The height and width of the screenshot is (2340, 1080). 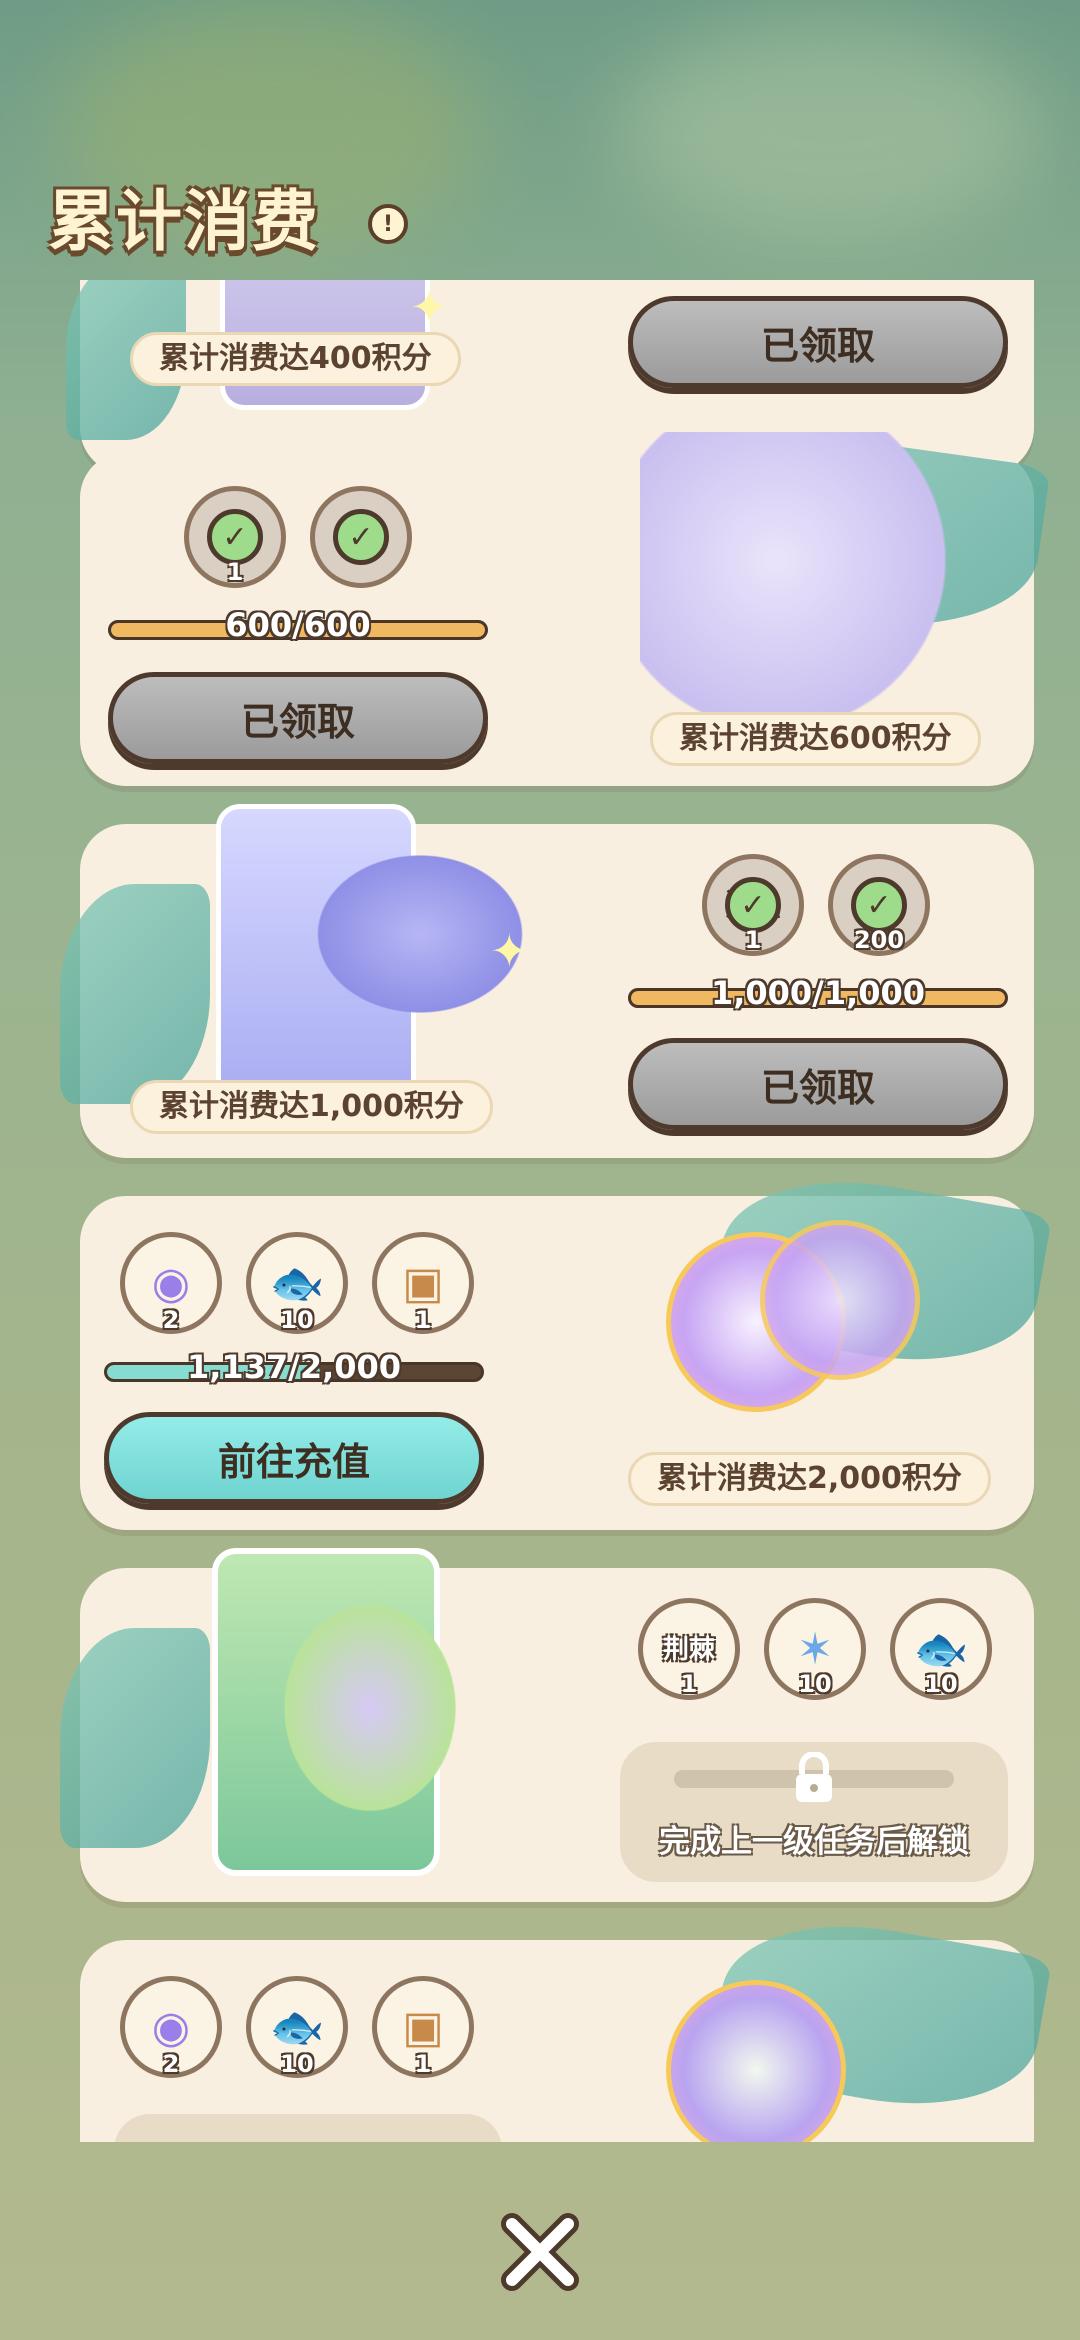 What do you see at coordinates (171, 1283) in the screenshot?
I see `bunny-orb-icon: ◉` at bounding box center [171, 1283].